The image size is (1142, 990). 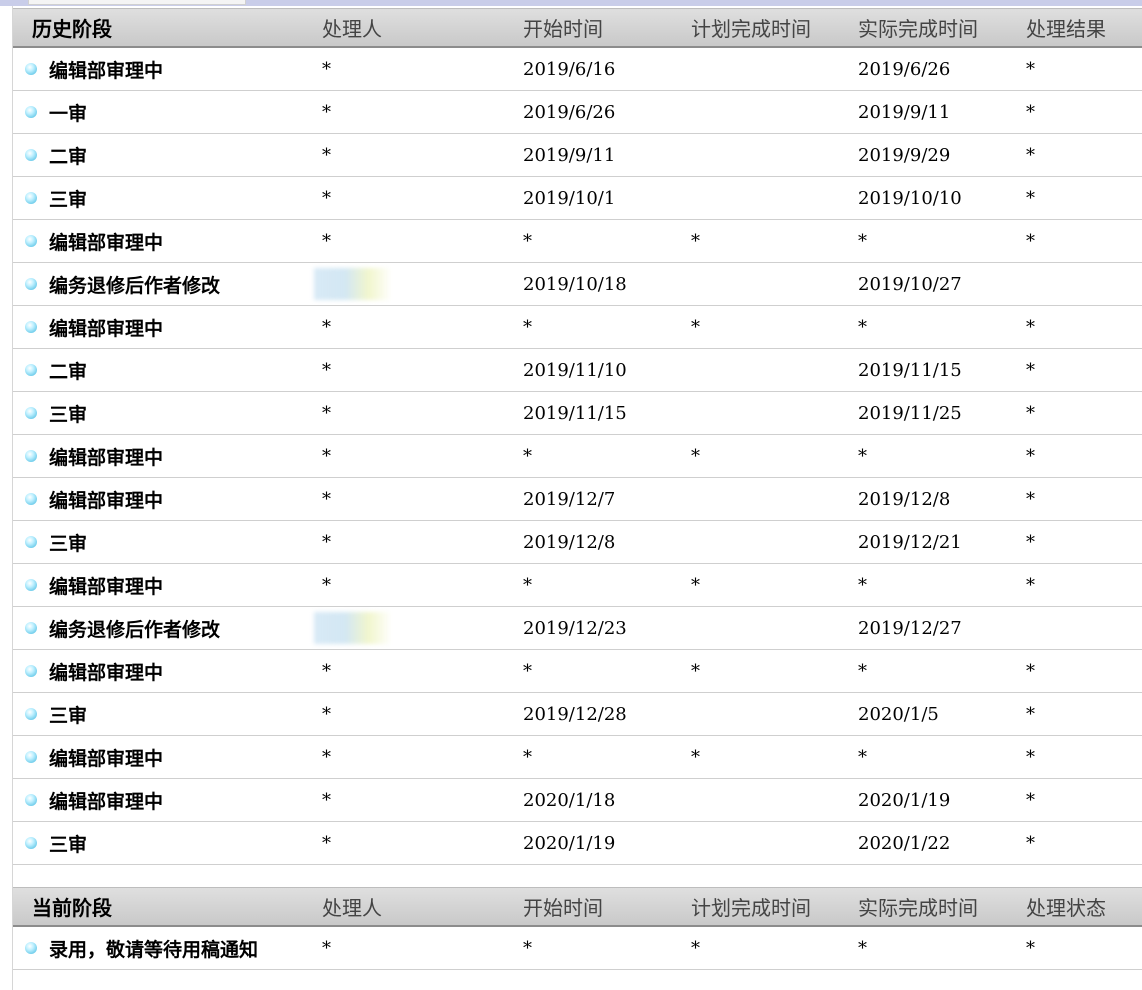 What do you see at coordinates (904, 843) in the screenshot?
I see `cell-actual-time: 2020/1/22` at bounding box center [904, 843].